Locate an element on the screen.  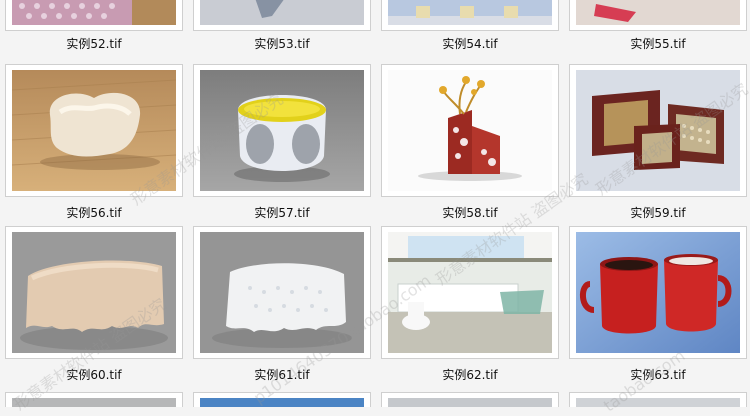
thumbnail-item: 实例52.tif is located at coordinates (94, 26).